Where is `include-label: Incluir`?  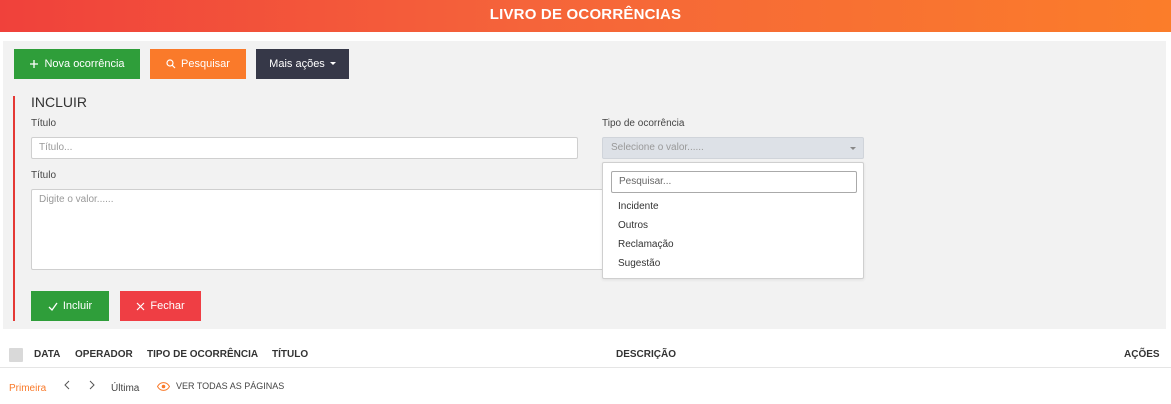 include-label: Incluir is located at coordinates (77, 306).